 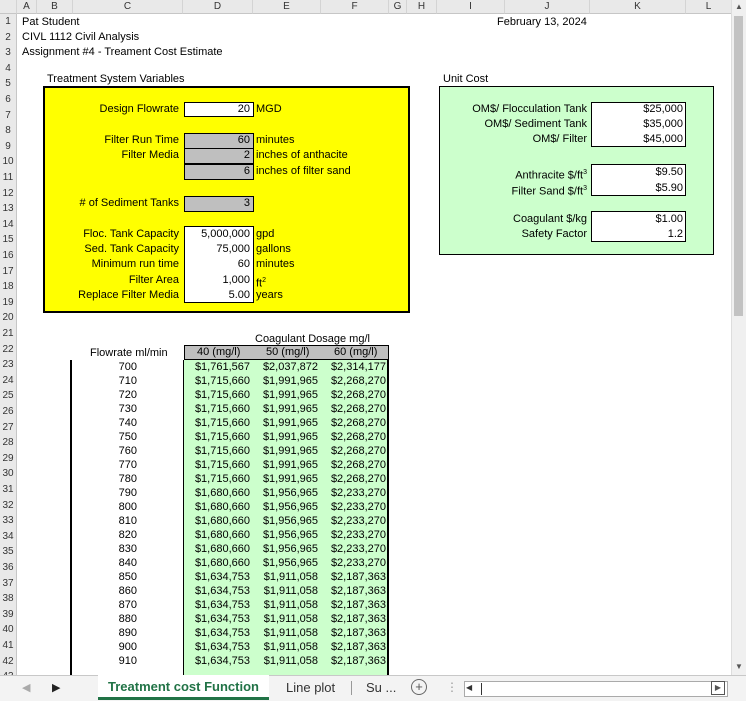 What do you see at coordinates (8, 318) in the screenshot?
I see `row-header: 20` at bounding box center [8, 318].